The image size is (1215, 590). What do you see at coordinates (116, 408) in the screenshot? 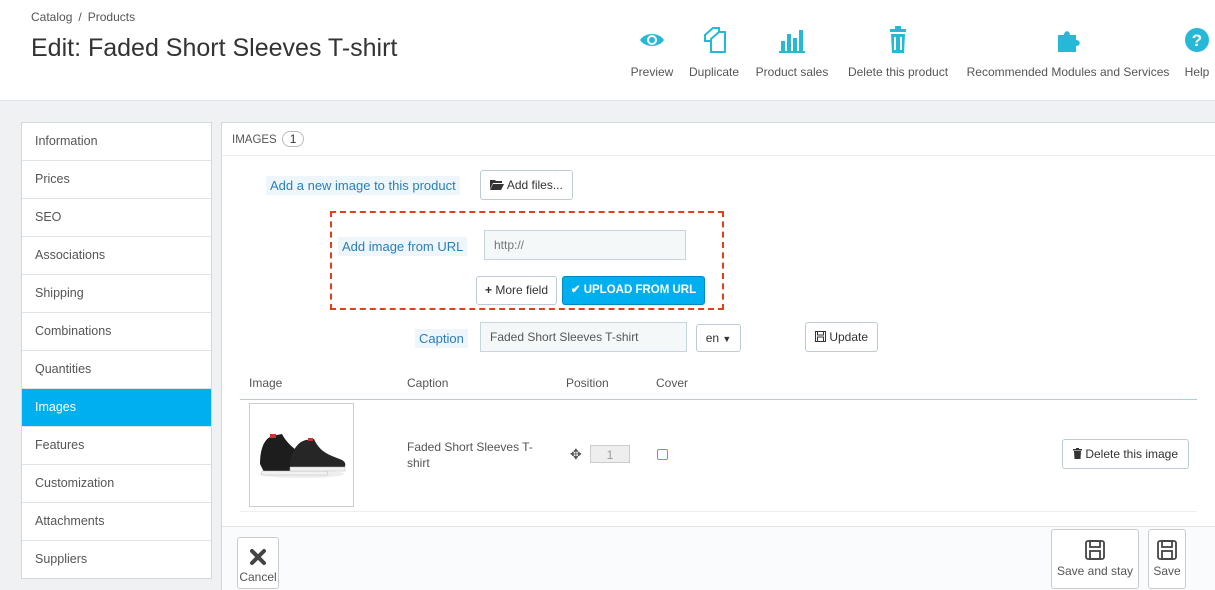
I see `sidebar-item-images: Images` at bounding box center [116, 408].